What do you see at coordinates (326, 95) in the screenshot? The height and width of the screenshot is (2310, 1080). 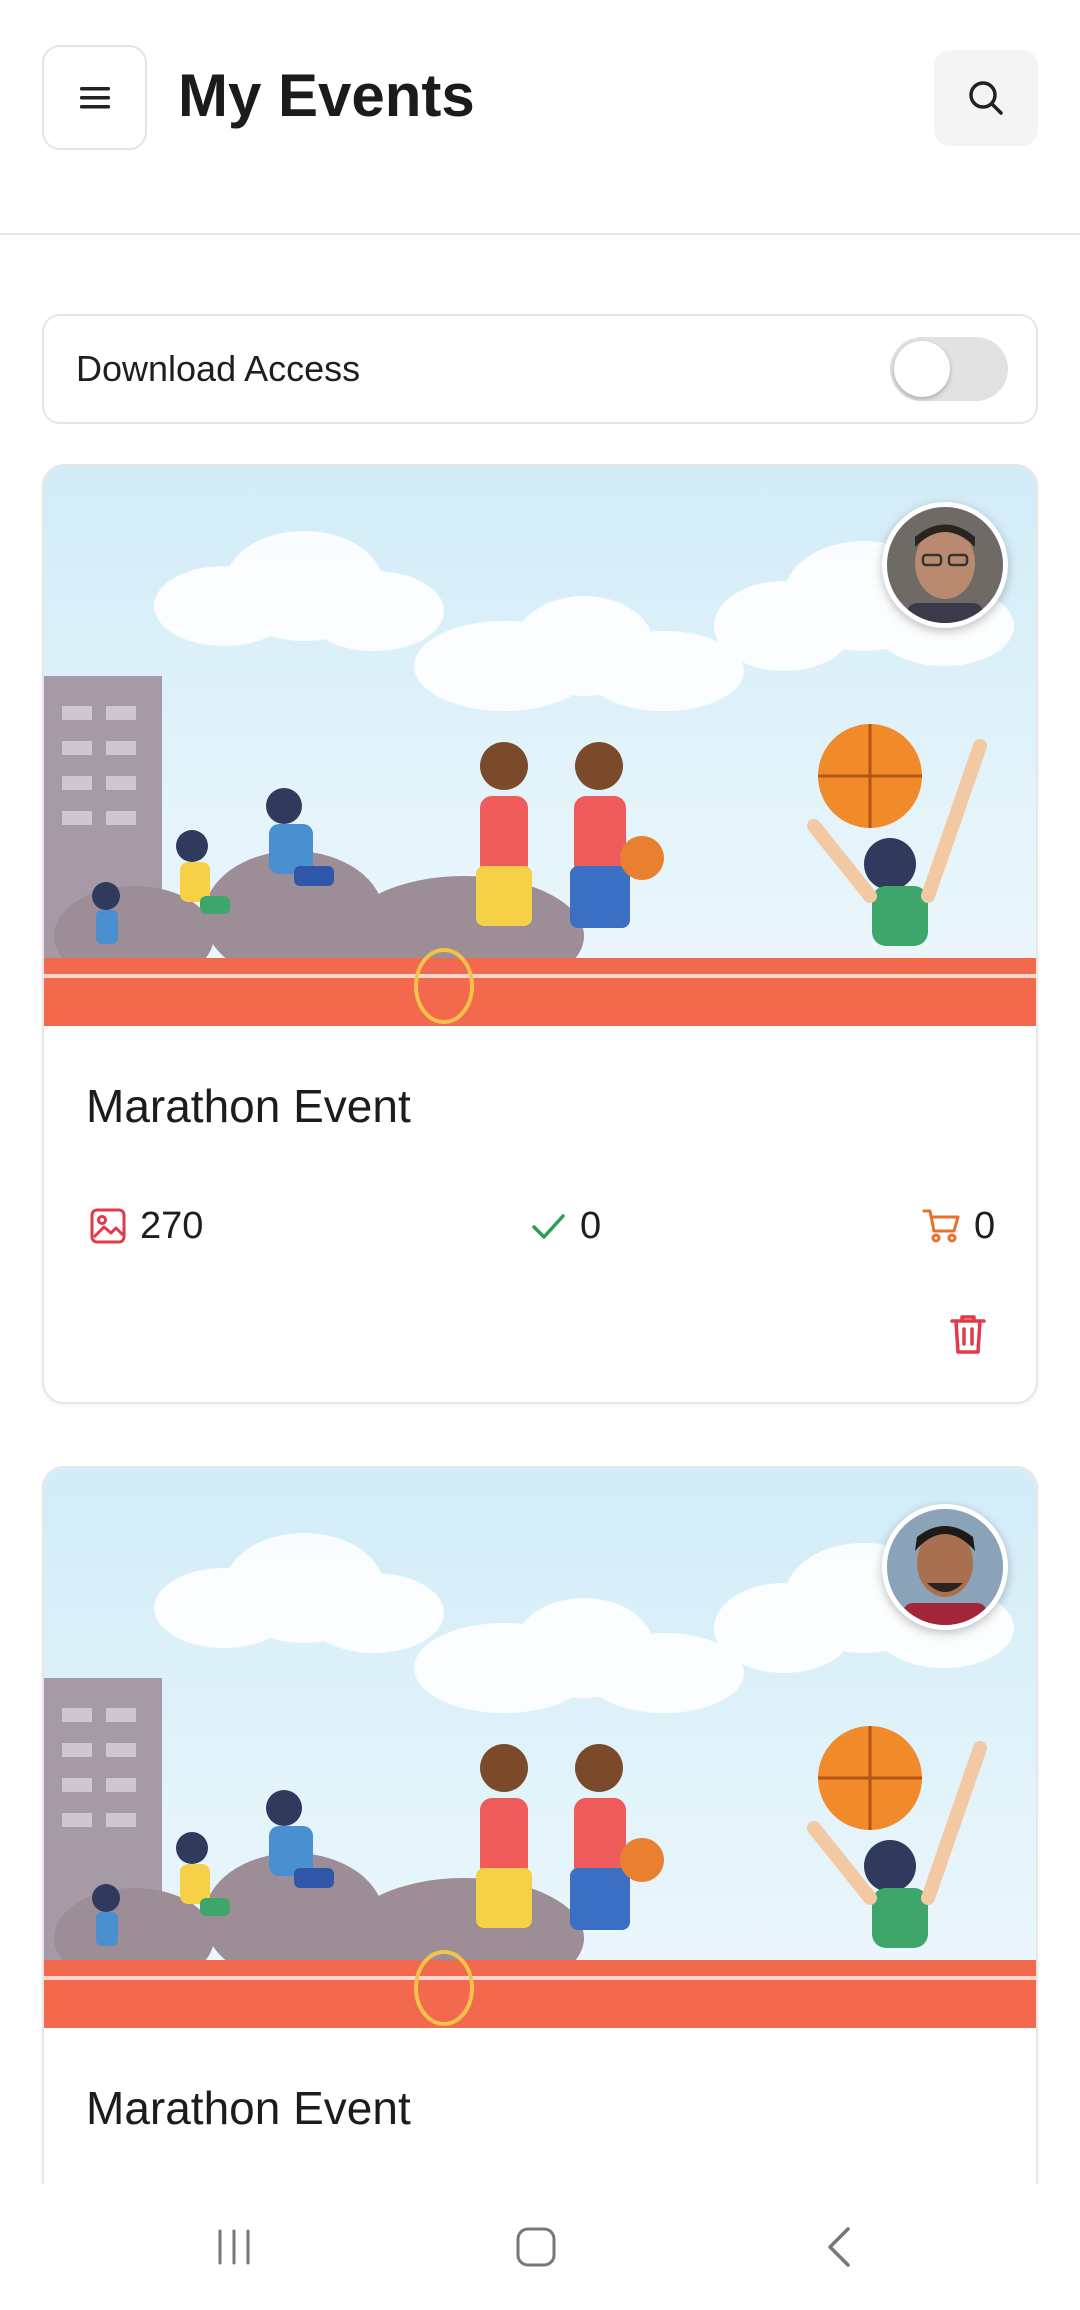 I see `page-title: My Events` at bounding box center [326, 95].